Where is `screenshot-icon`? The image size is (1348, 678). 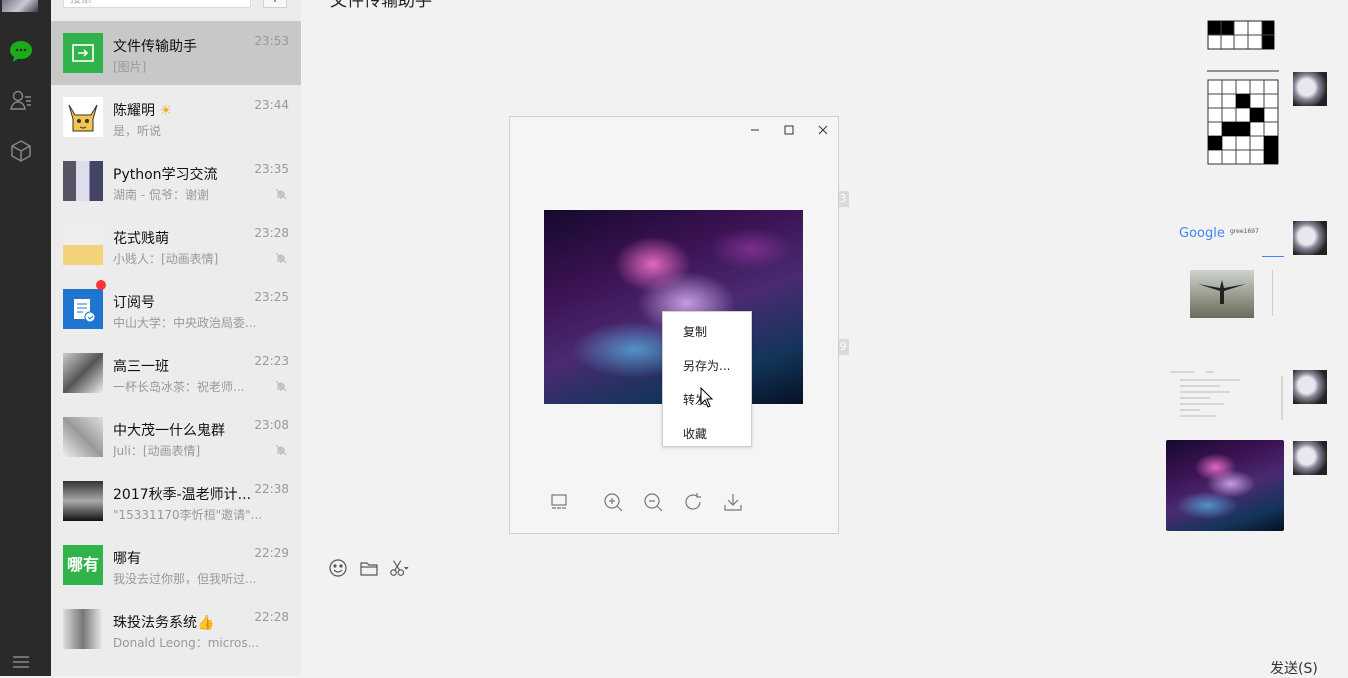
screenshot-icon is located at coordinates (399, 568).